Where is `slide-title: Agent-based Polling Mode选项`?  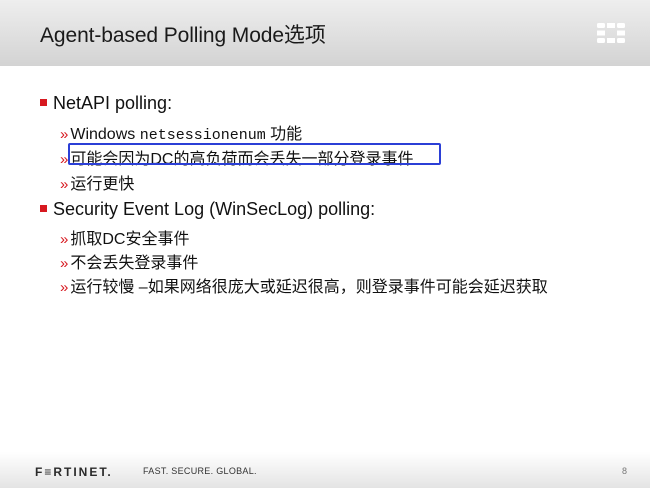 slide-title: Agent-based Polling Mode选项 is located at coordinates (183, 35).